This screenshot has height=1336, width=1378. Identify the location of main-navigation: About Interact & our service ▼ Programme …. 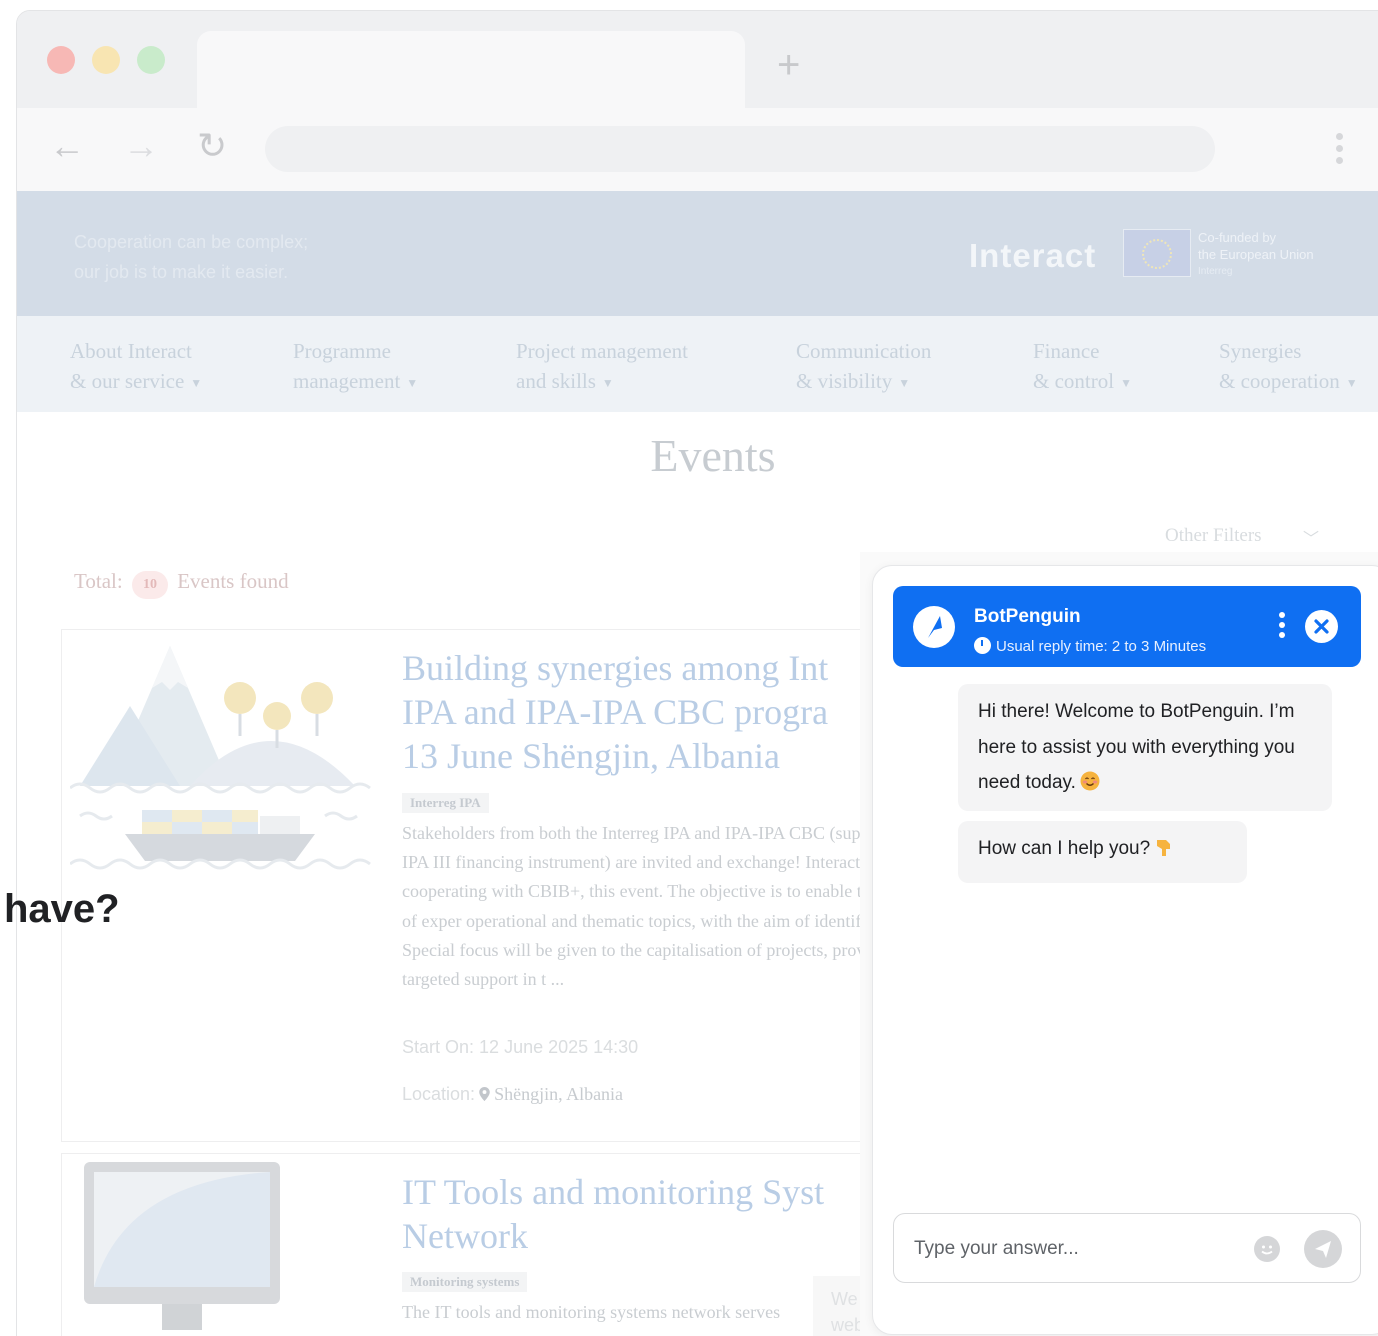
(697, 364).